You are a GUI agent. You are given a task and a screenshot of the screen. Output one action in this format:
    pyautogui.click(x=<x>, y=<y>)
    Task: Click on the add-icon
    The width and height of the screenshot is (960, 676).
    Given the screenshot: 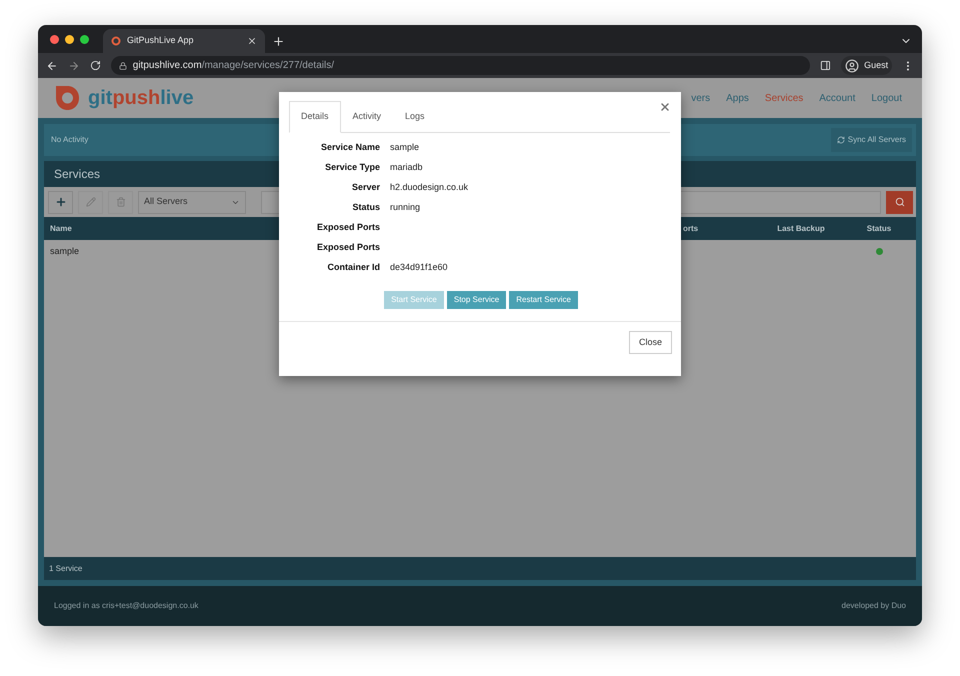 What is the action you would take?
    pyautogui.click(x=60, y=202)
    